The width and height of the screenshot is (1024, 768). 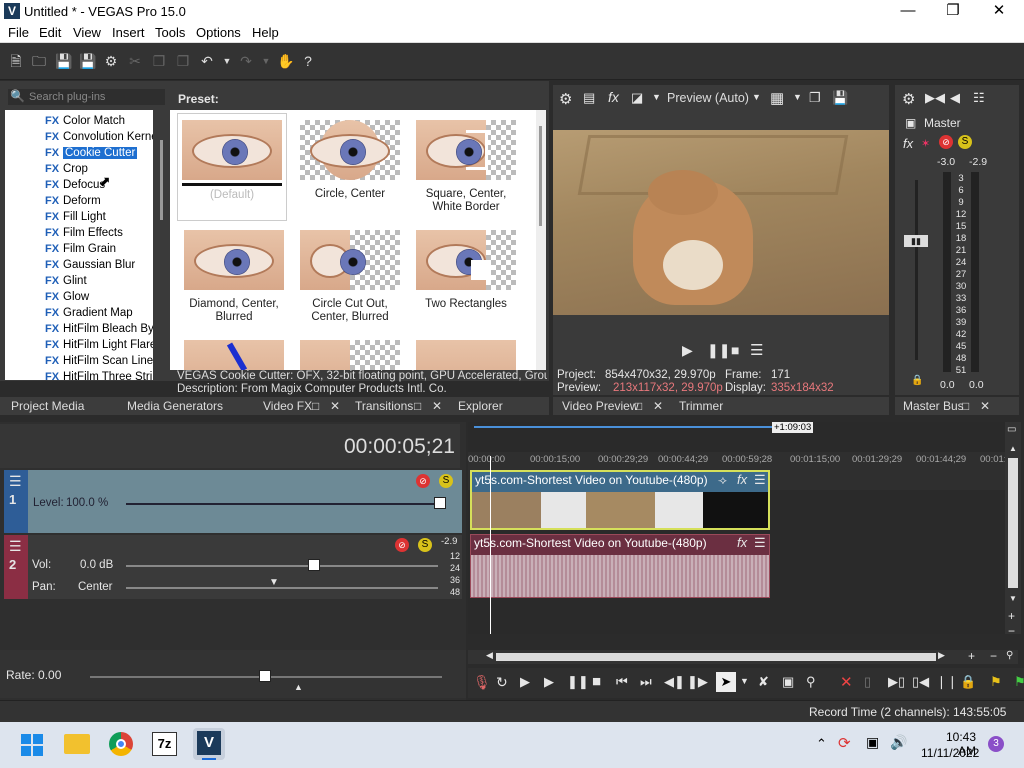 I want to click on solo-icon: S, so click(x=446, y=481).